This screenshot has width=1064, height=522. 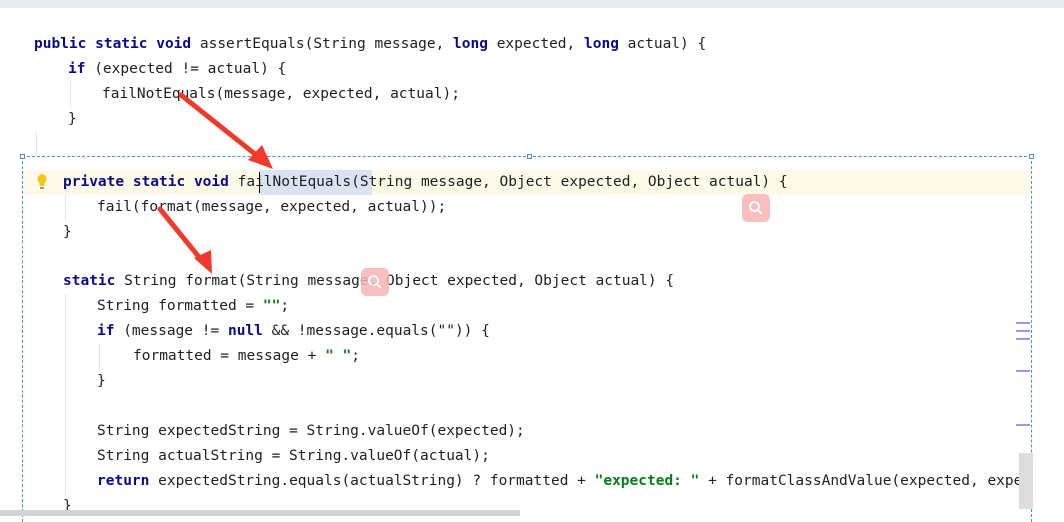 I want to click on code-text: (expected != actual) {, so click(x=186, y=69).